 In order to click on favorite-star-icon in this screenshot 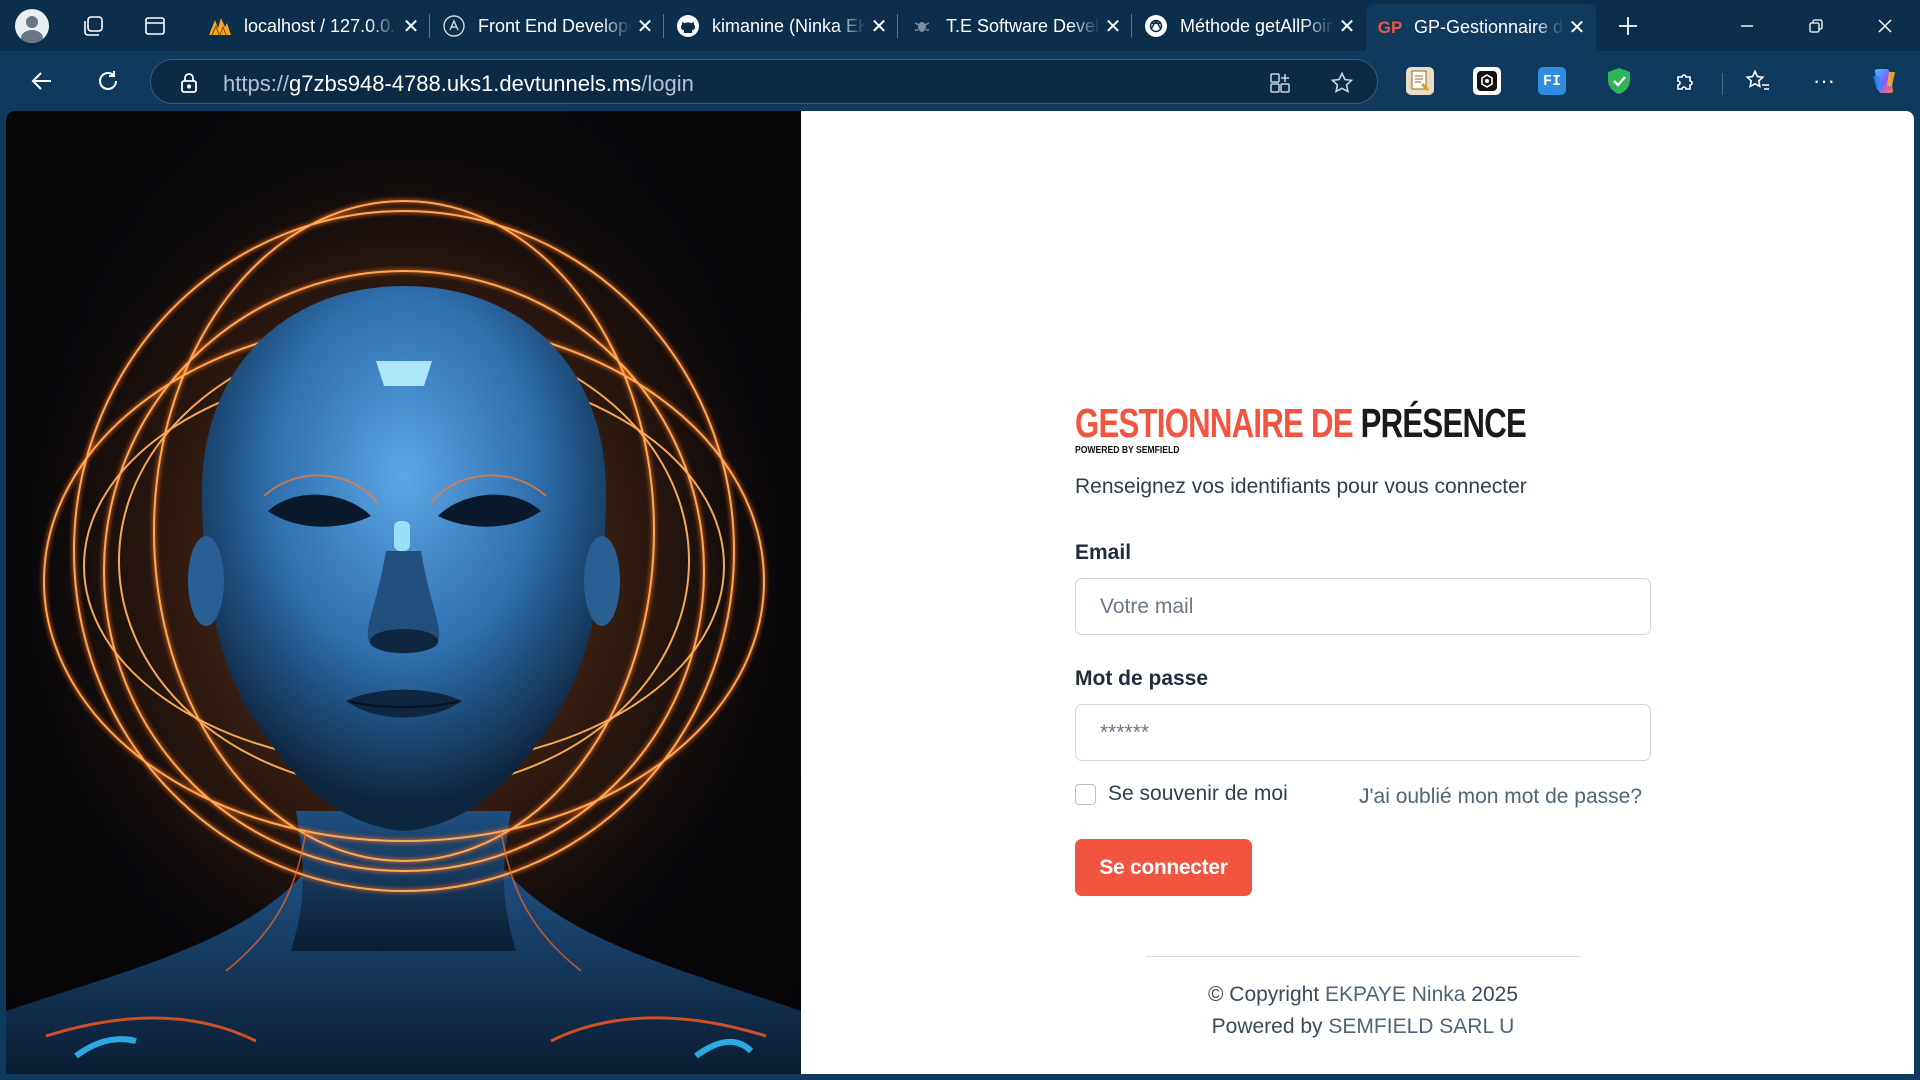, I will do `click(1342, 83)`.